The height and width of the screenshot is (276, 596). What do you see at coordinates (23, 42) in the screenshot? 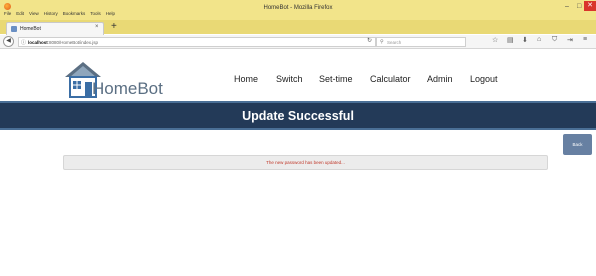
I see `site-info-icon: ⓘ` at bounding box center [23, 42].